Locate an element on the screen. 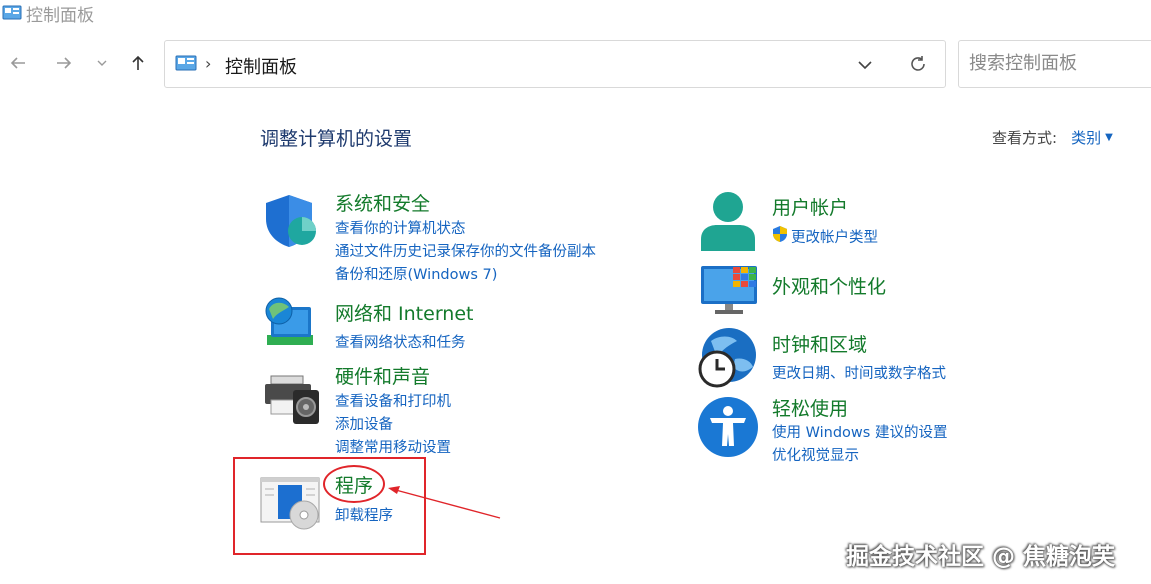 The image size is (1151, 584). chevron-down-icon is located at coordinates (102, 63).